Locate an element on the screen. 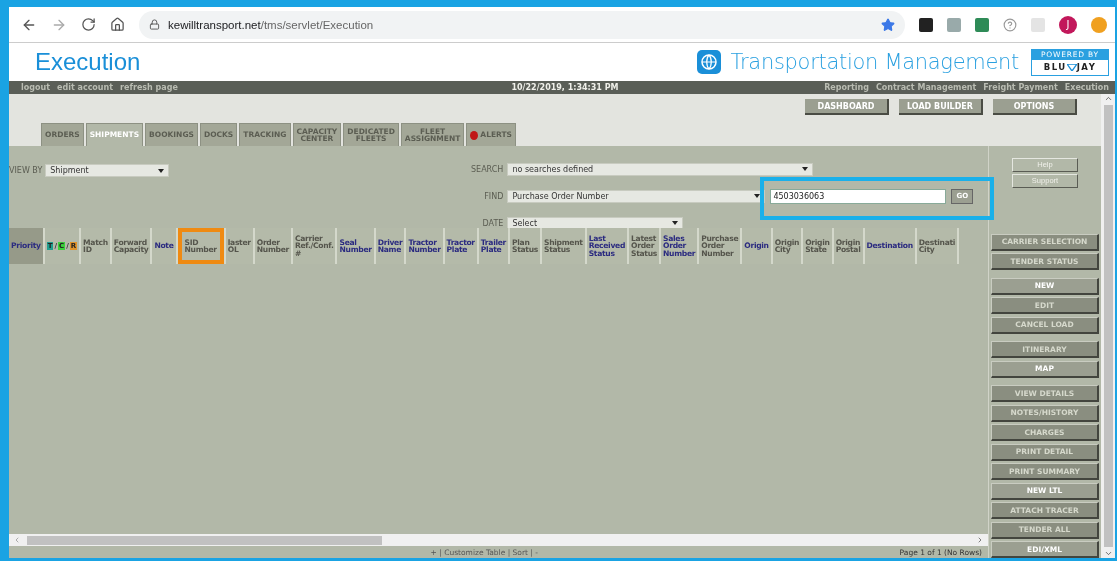 The height and width of the screenshot is (561, 1117). find-dropdown: Purchase Order Number is located at coordinates (636, 196).